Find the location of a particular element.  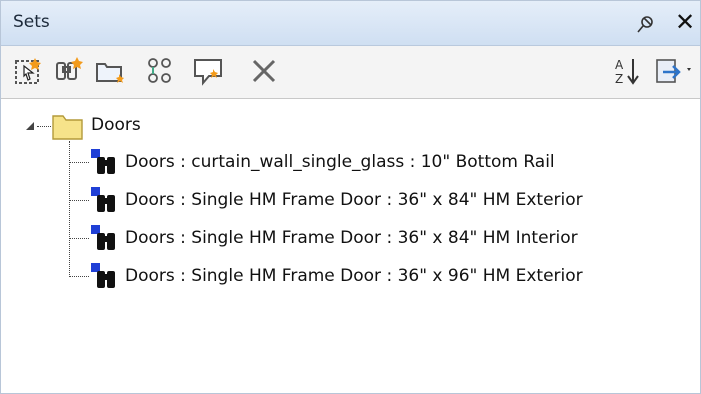

add-comment-icon is located at coordinates (208, 71).